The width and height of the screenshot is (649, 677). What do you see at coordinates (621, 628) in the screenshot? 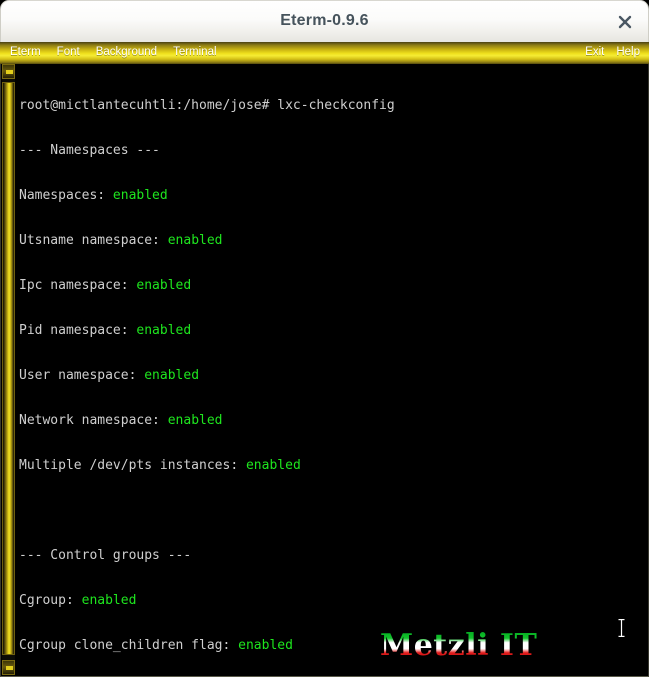
I see `text-ibeam-cursor` at bounding box center [621, 628].